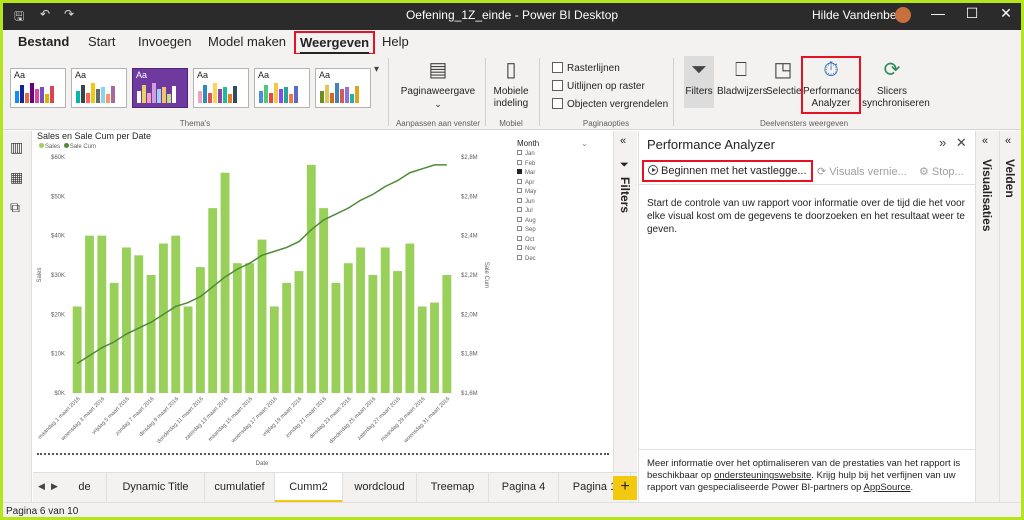 This screenshot has width=1024, height=520. Describe the element at coordinates (903, 15) in the screenshot. I see `avatar` at that location.